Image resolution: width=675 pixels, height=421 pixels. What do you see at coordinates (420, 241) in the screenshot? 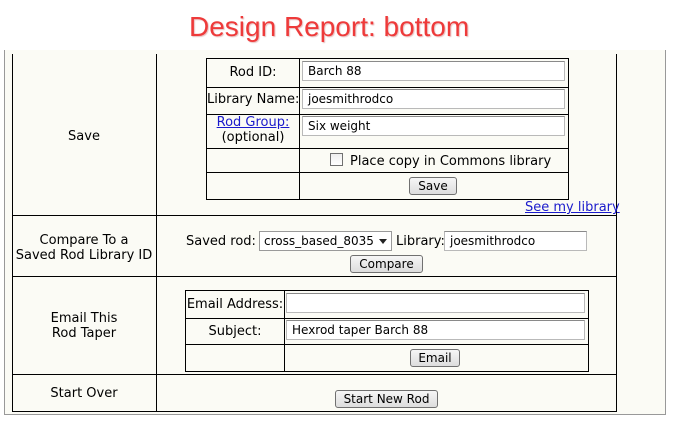
I see `library-label: Library:` at bounding box center [420, 241].